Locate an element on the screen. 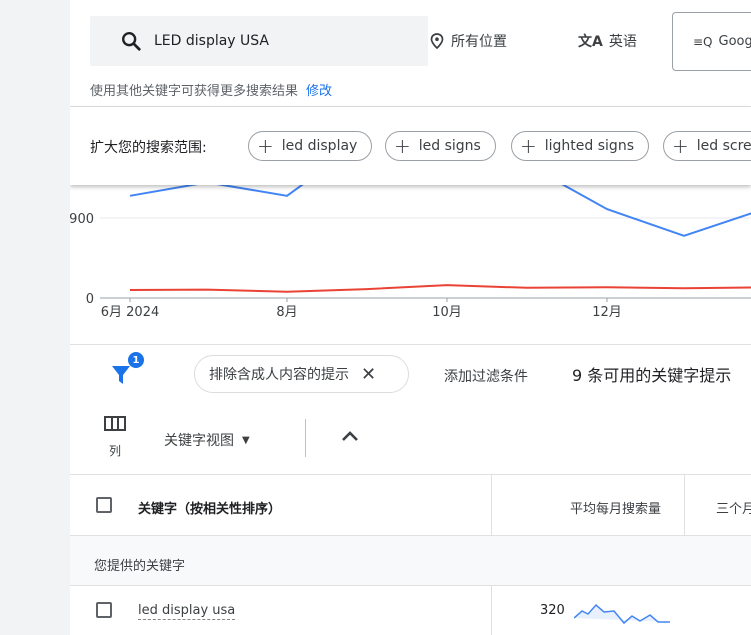  search-hint: 使用其他关键字可获得更多搜索结果 修改 is located at coordinates (211, 89).